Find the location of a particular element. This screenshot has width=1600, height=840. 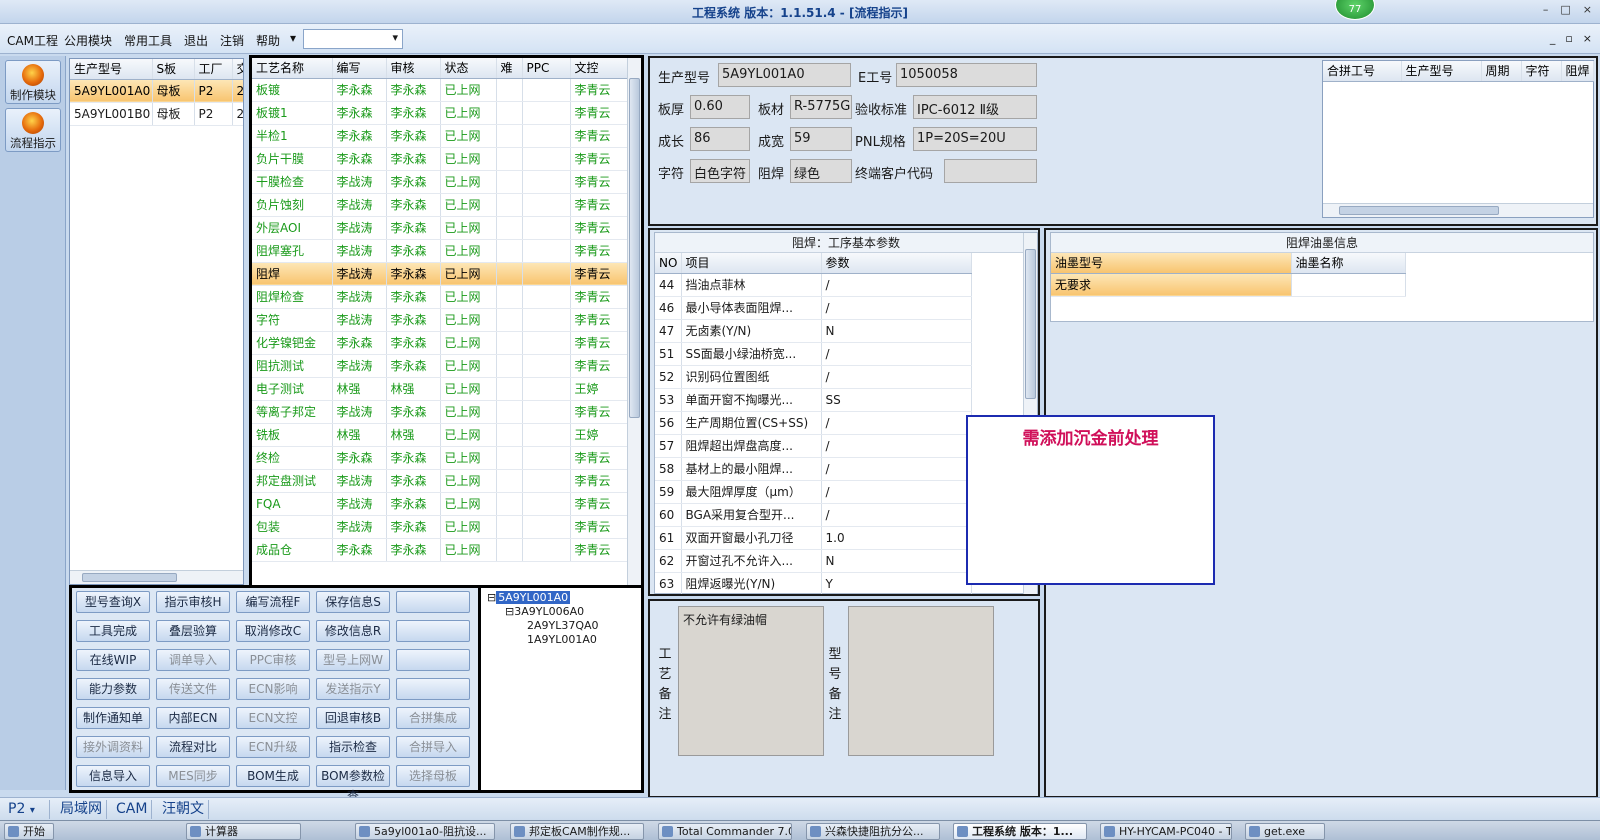

table-row: 半检1 李永森 李永森 已上网 李青云 is located at coordinates (440, 136).